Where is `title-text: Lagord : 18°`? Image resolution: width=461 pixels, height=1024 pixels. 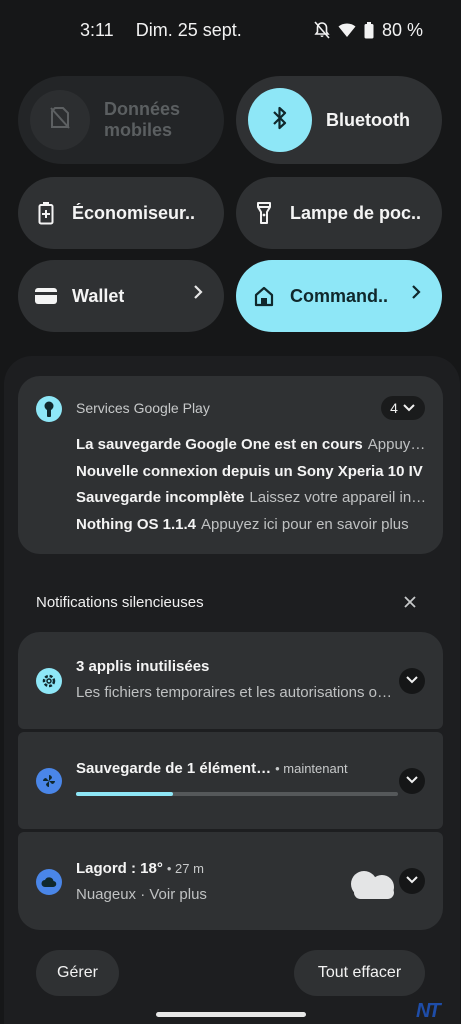
title-text: Lagord : 18° is located at coordinates (119, 868).